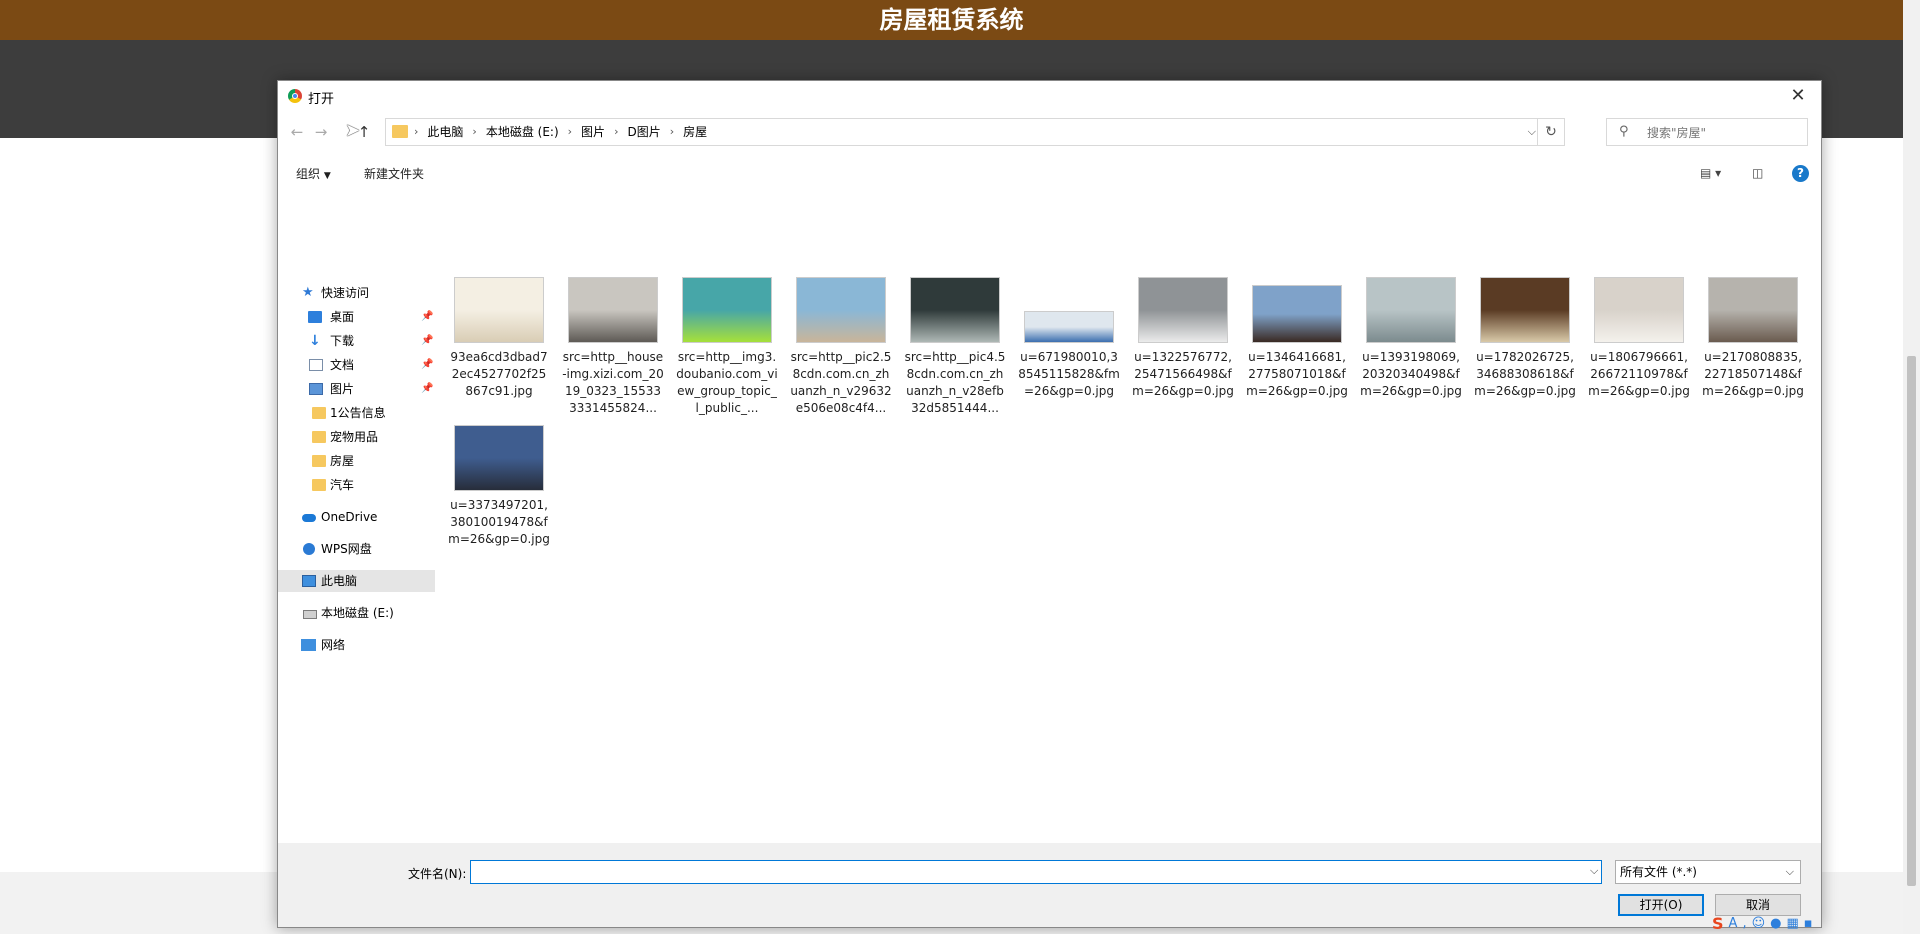 The height and width of the screenshot is (934, 1920). I want to click on new-folder-button: 新建文件夹, so click(394, 173).